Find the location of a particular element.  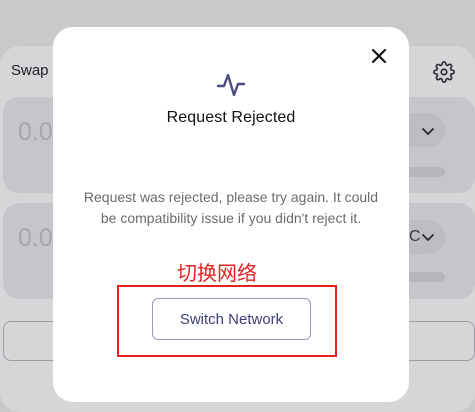

to-token-symbol: C is located at coordinates (415, 236).